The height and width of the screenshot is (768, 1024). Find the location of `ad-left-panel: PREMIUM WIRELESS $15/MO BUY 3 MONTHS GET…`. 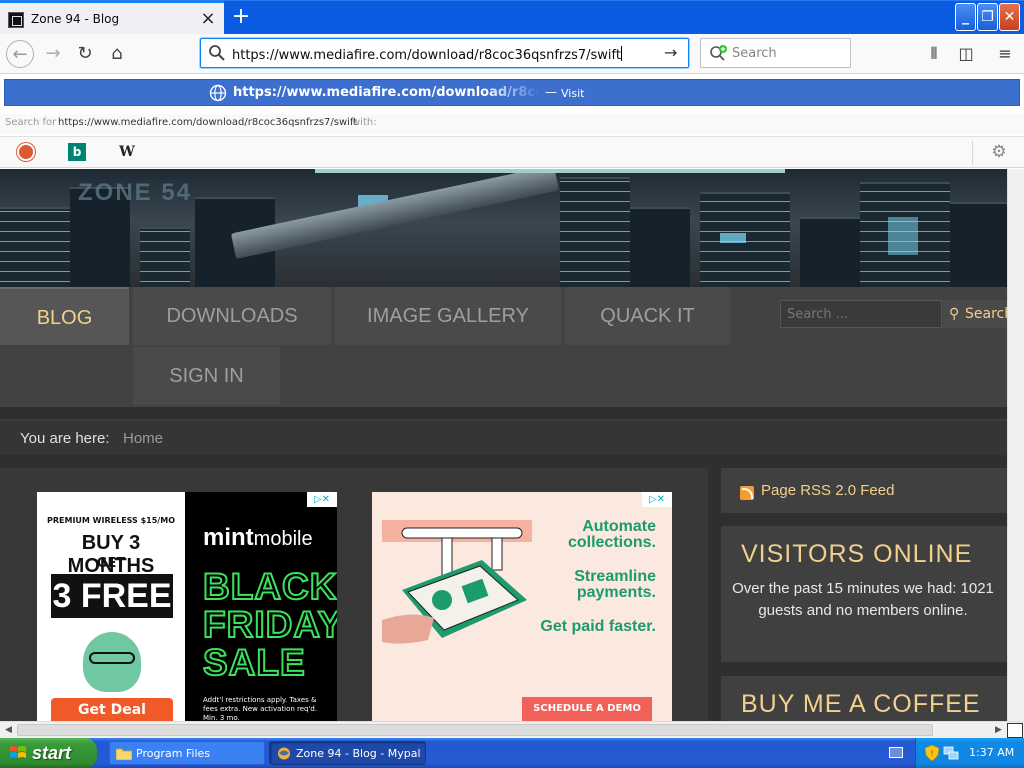

ad-left-panel: PREMIUM WIRELESS $15/MO BUY 3 MONTHS GET… is located at coordinates (111, 606).